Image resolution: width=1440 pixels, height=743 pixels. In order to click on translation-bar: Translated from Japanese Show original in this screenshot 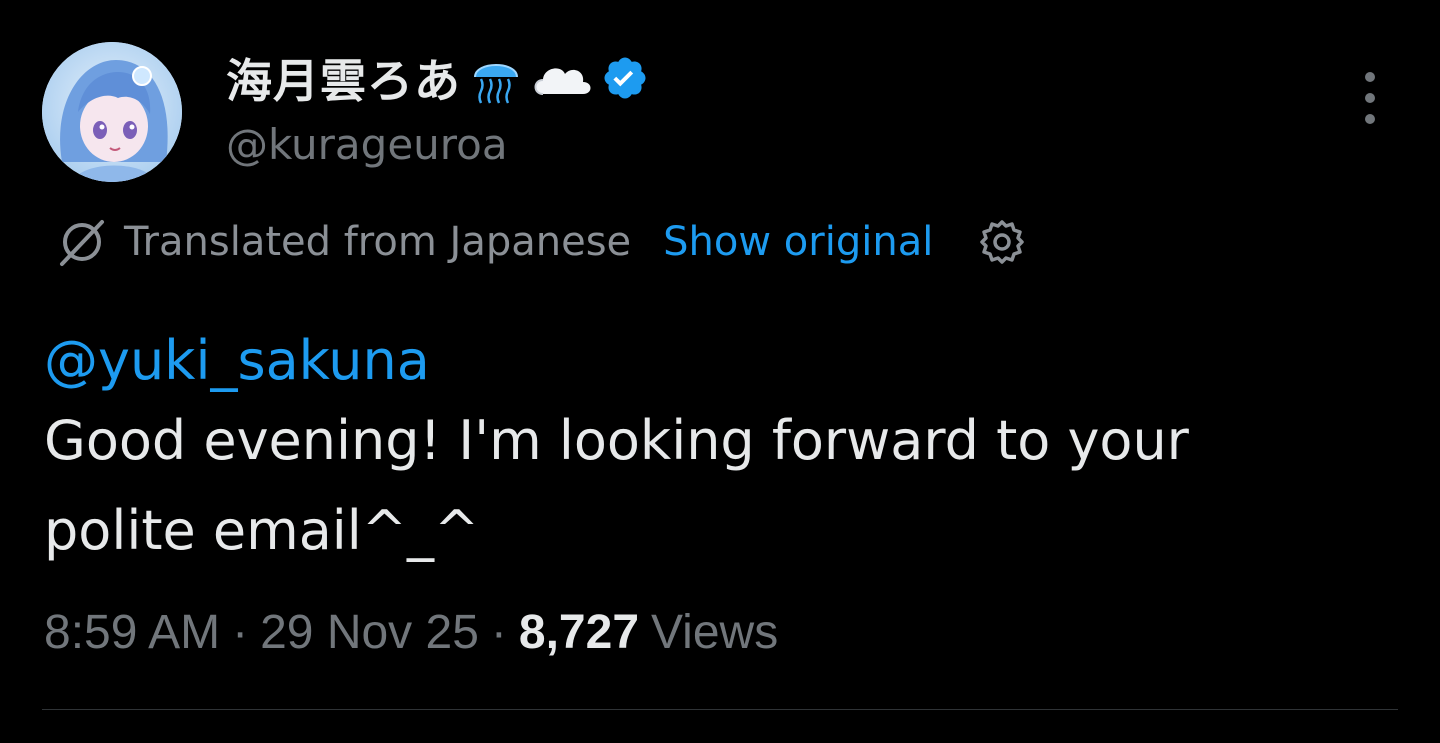, I will do `click(541, 242)`.